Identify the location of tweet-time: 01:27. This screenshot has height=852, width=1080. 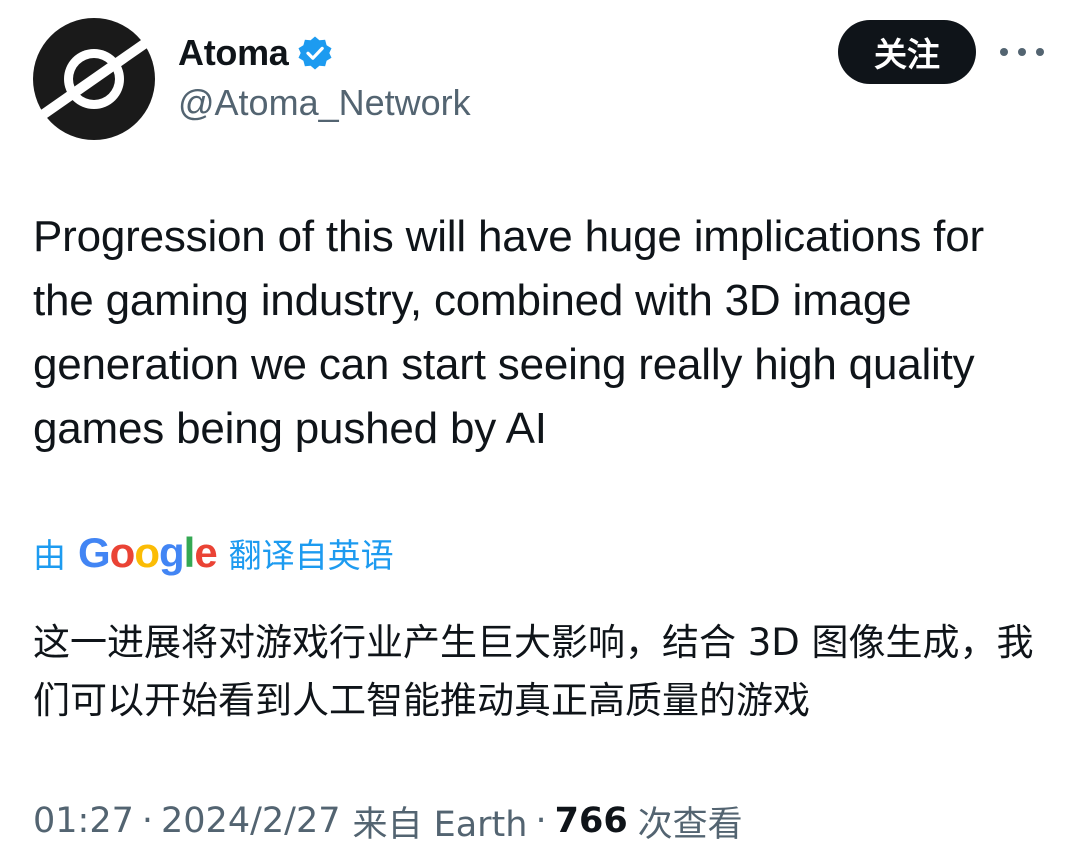
(83, 821).